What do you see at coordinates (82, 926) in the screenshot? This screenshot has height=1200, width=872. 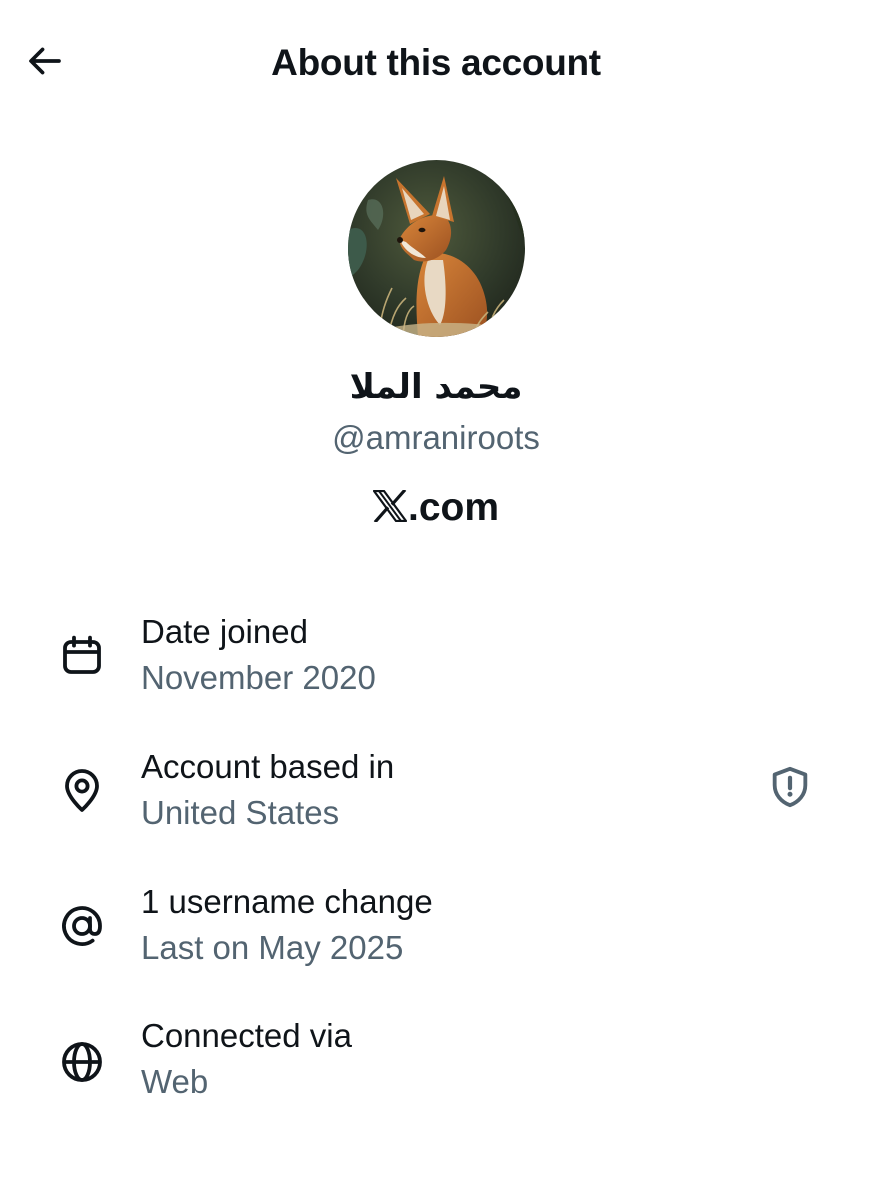 I see `at-sign-icon` at bounding box center [82, 926].